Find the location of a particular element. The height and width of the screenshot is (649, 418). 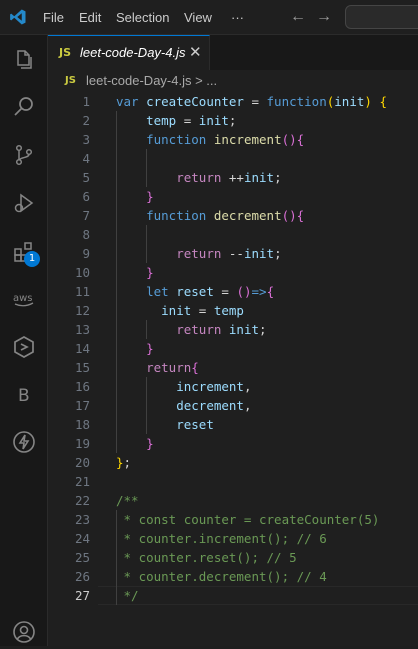

source-control-icon is located at coordinates (24, 155).